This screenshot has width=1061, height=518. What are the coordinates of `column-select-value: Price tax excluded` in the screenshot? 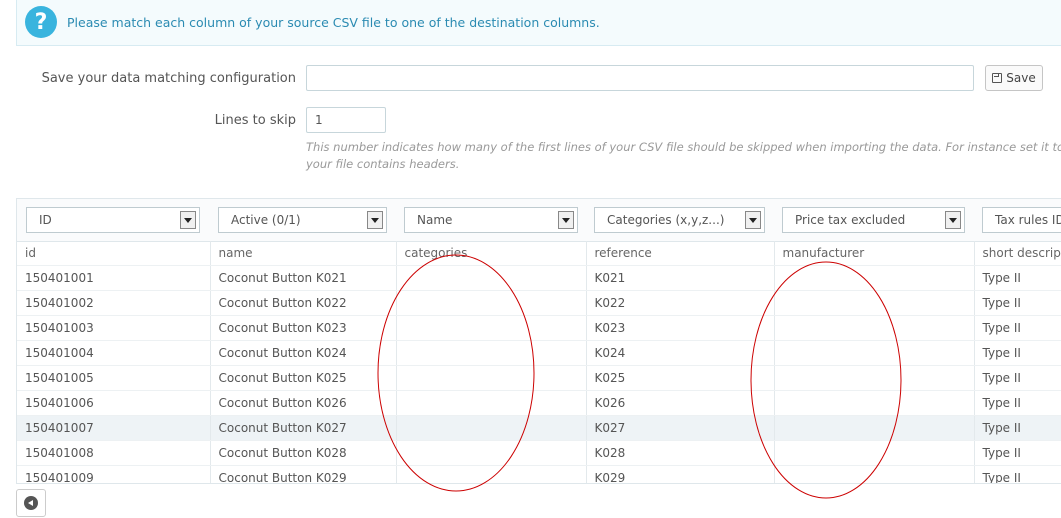 It's located at (850, 220).